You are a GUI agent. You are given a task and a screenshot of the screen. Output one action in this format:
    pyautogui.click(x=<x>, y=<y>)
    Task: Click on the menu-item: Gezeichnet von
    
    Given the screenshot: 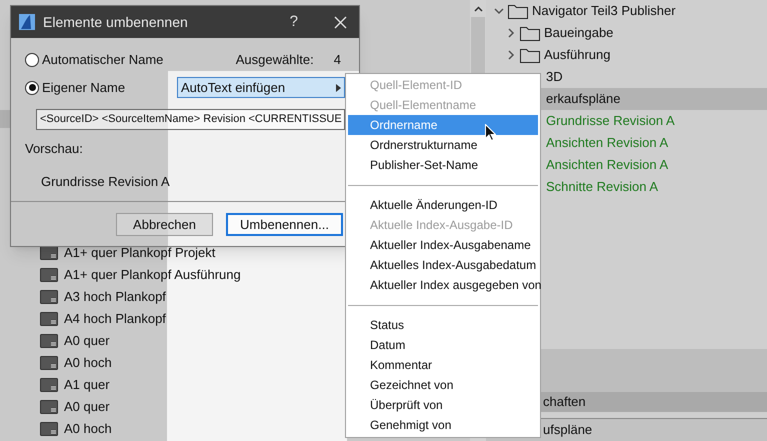 What is the action you would take?
    pyautogui.click(x=443, y=385)
    